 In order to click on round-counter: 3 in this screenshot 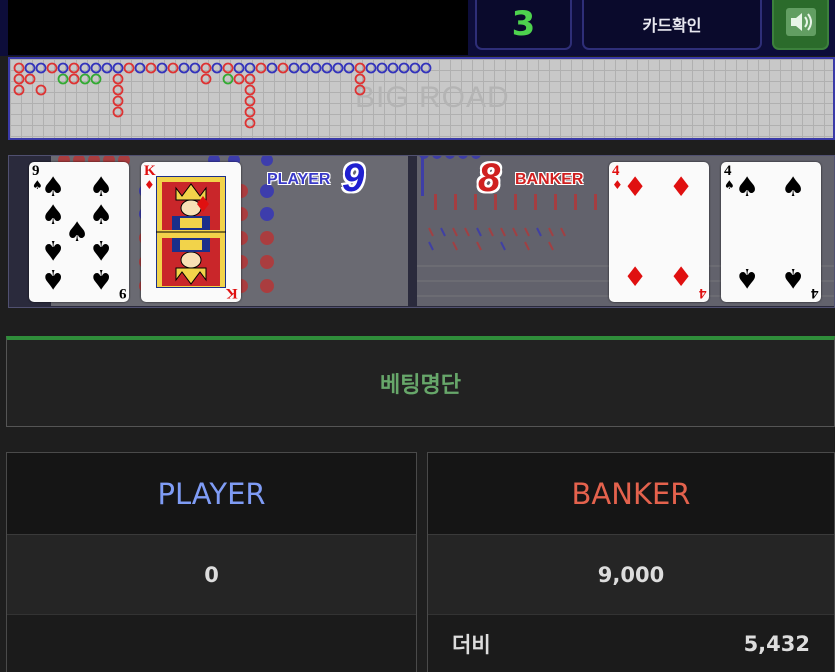, I will do `click(523, 25)`.